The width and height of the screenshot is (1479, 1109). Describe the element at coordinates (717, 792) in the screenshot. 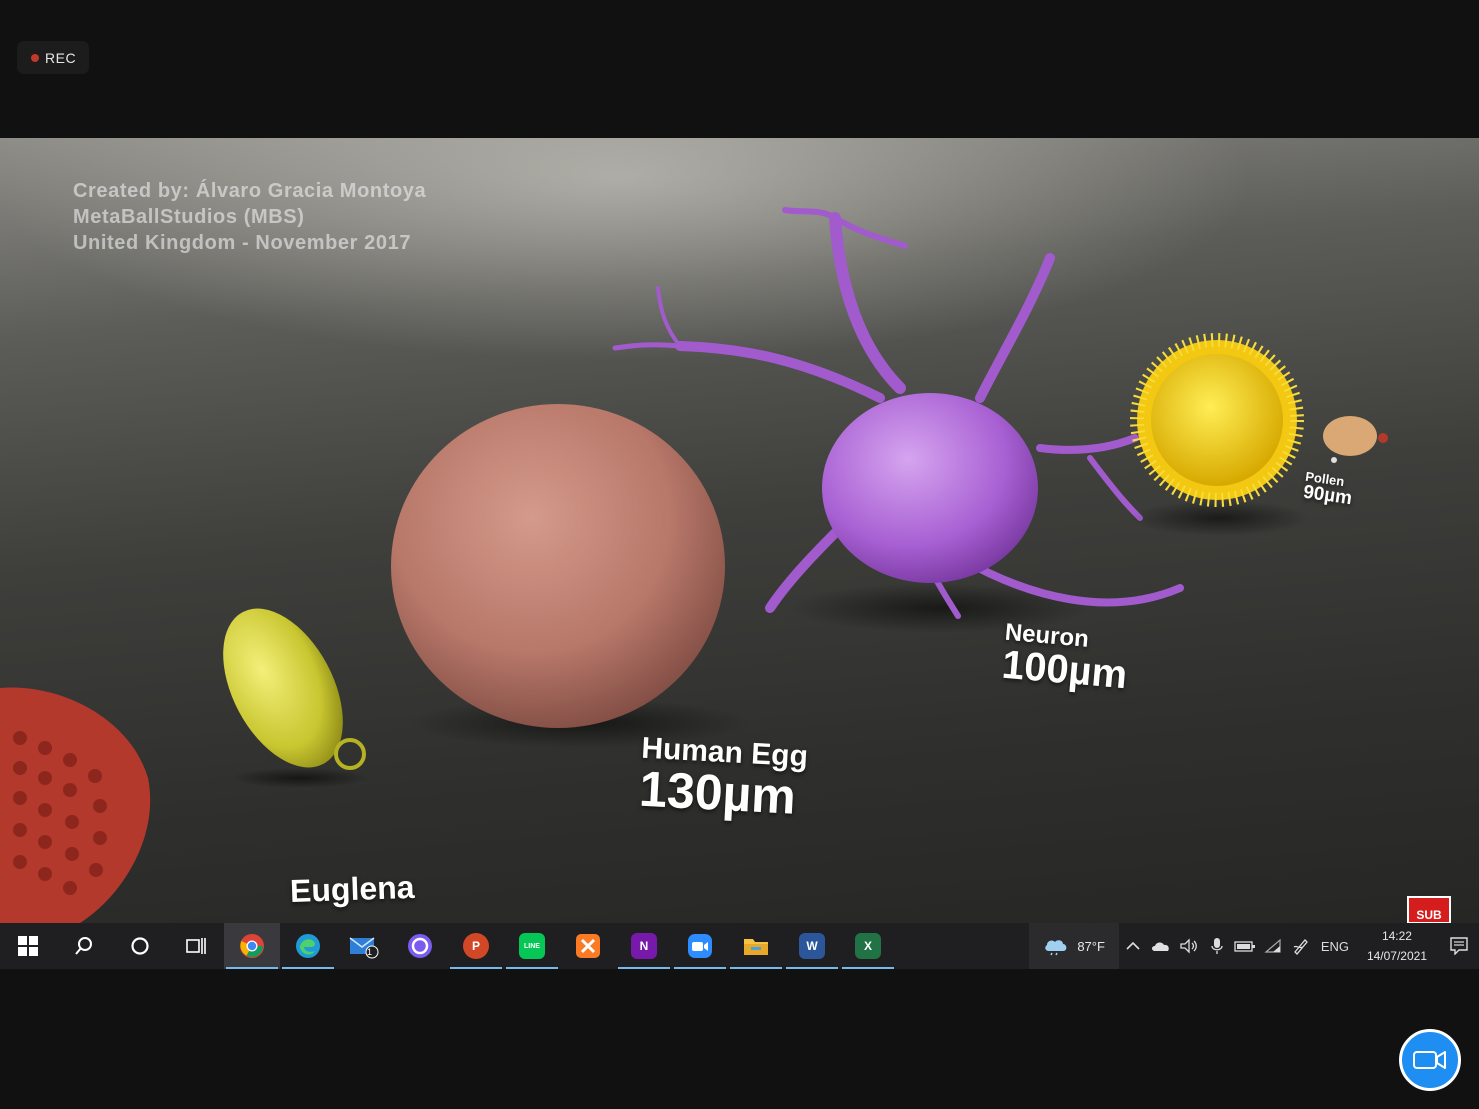

I see `label-size: 130µm` at that location.